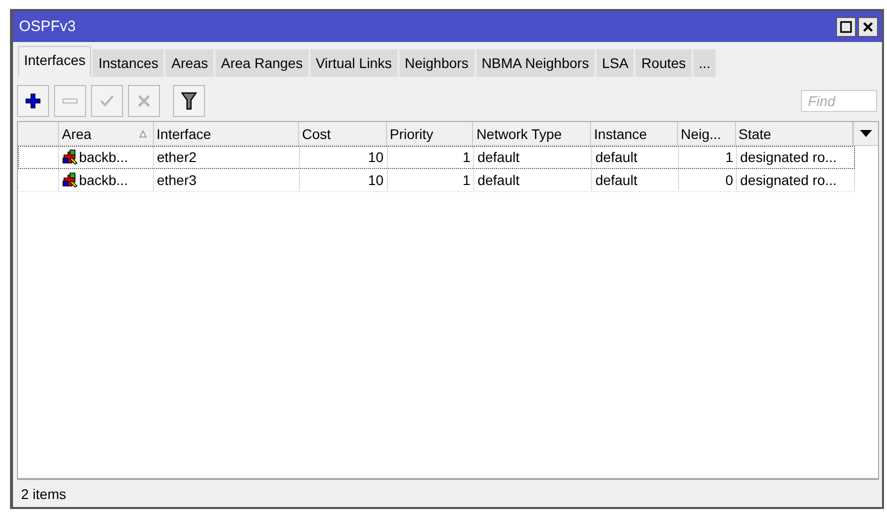 The image size is (887, 513). What do you see at coordinates (615, 63) in the screenshot?
I see `tab: LSA` at bounding box center [615, 63].